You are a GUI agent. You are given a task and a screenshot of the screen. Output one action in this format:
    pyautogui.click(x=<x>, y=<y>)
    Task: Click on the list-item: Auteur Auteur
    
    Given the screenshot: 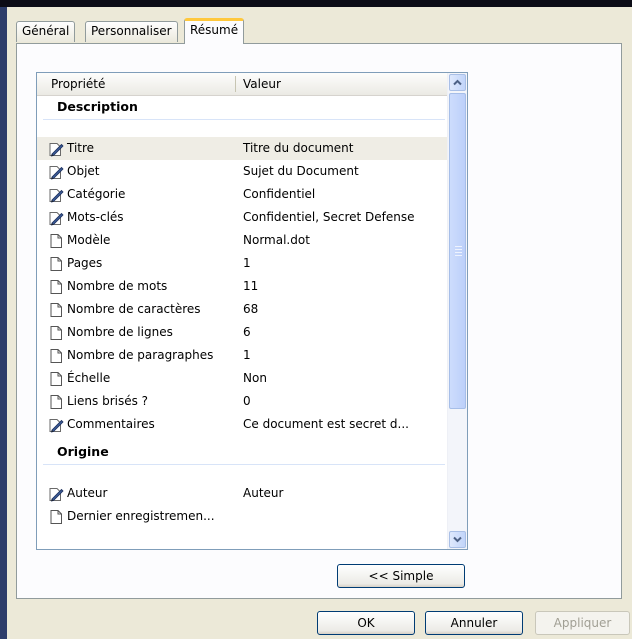 What is the action you would take?
    pyautogui.click(x=243, y=493)
    